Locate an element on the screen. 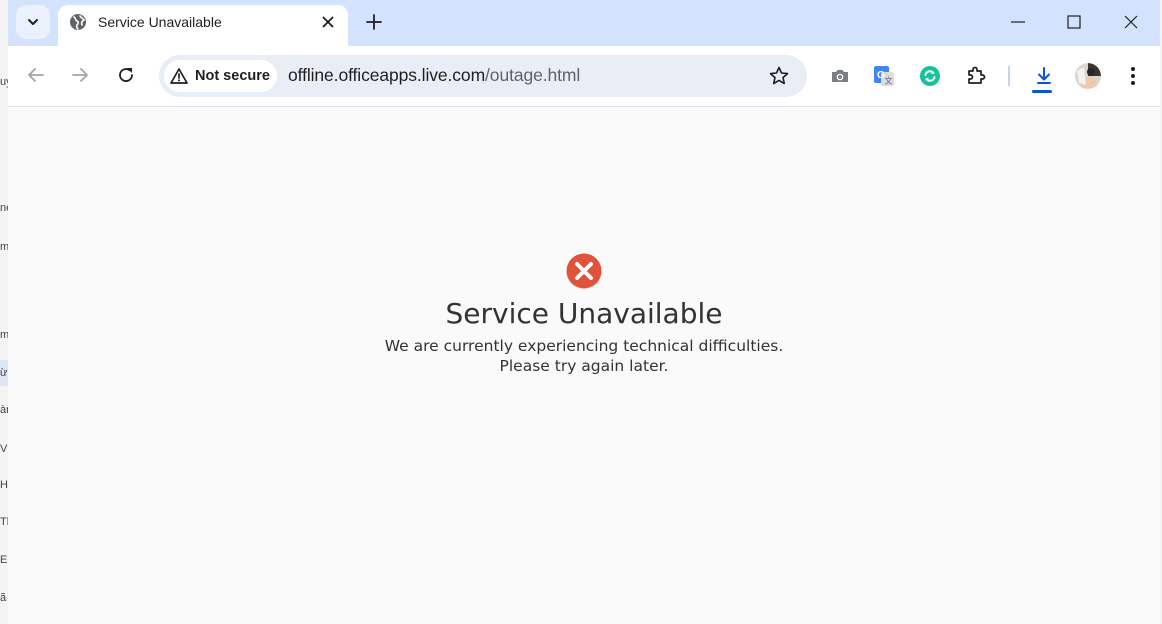 The image size is (1162, 624). security-label: Not secure is located at coordinates (232, 76).